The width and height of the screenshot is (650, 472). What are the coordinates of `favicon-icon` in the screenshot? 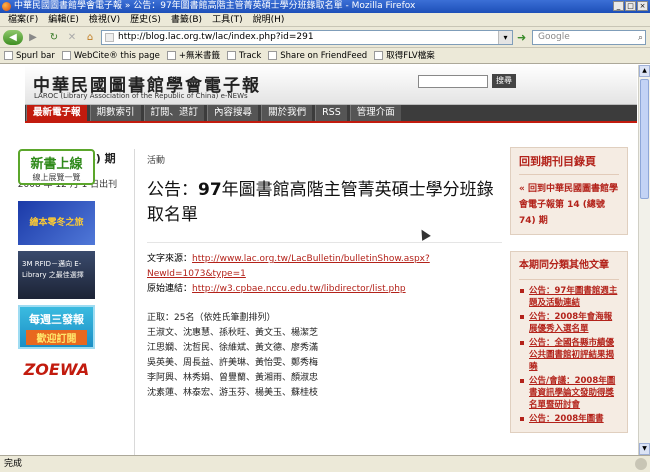 It's located at (109, 37).